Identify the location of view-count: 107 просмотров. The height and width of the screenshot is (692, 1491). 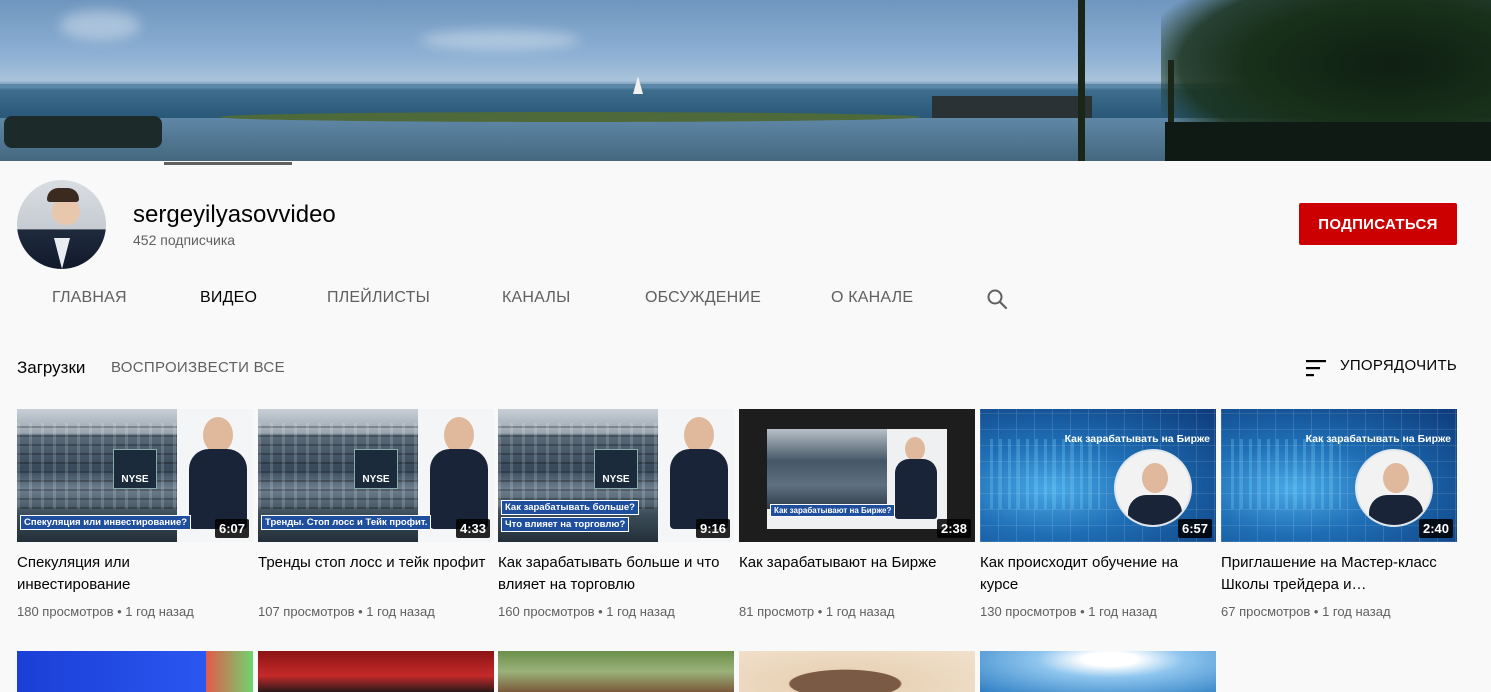
(306, 611).